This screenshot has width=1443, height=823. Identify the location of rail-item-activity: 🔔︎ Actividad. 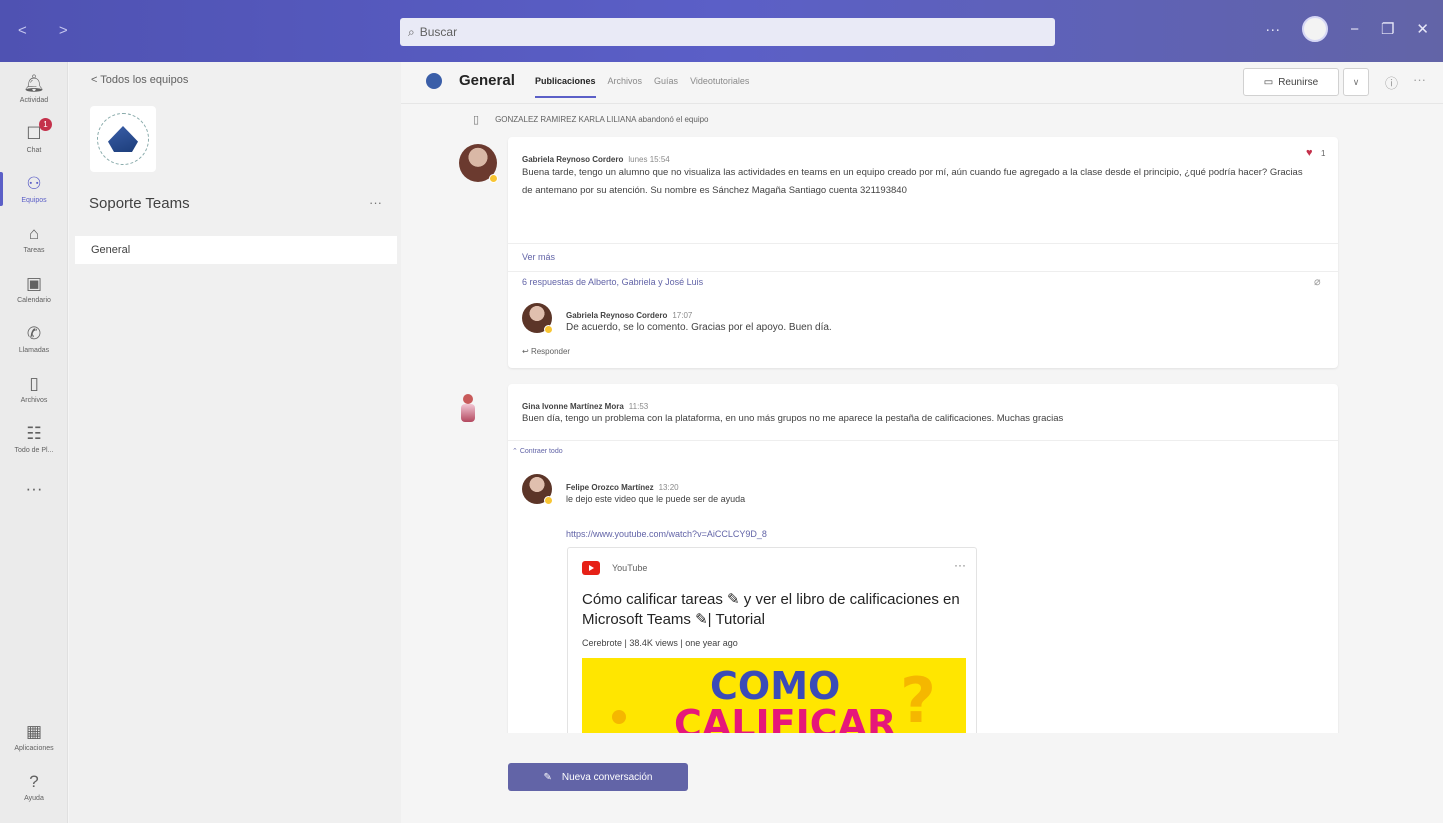
(34, 89).